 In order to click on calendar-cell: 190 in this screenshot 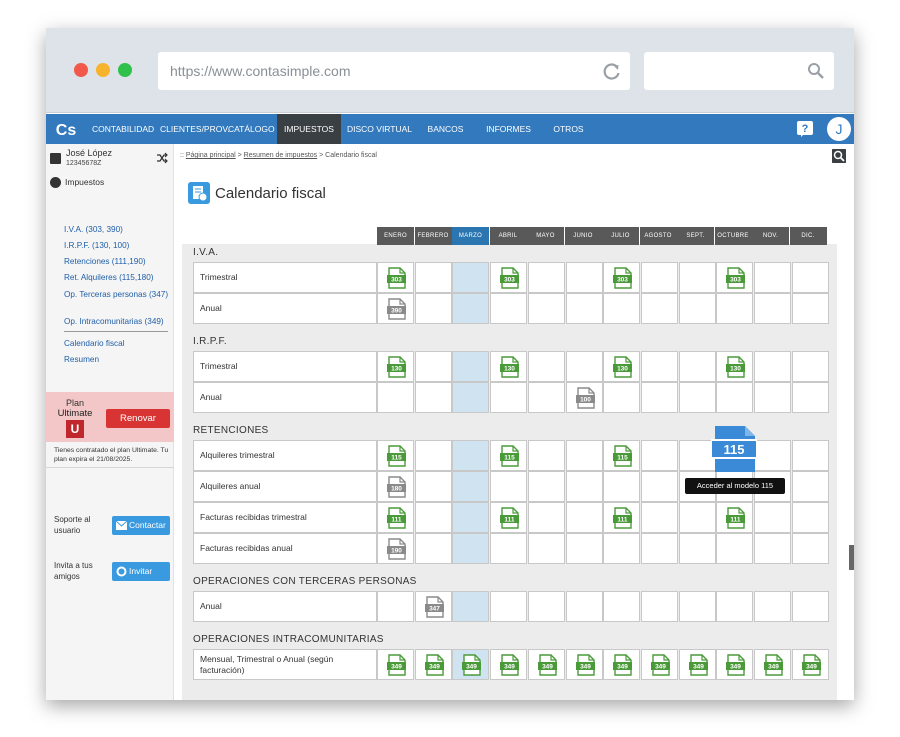, I will do `click(395, 548)`.